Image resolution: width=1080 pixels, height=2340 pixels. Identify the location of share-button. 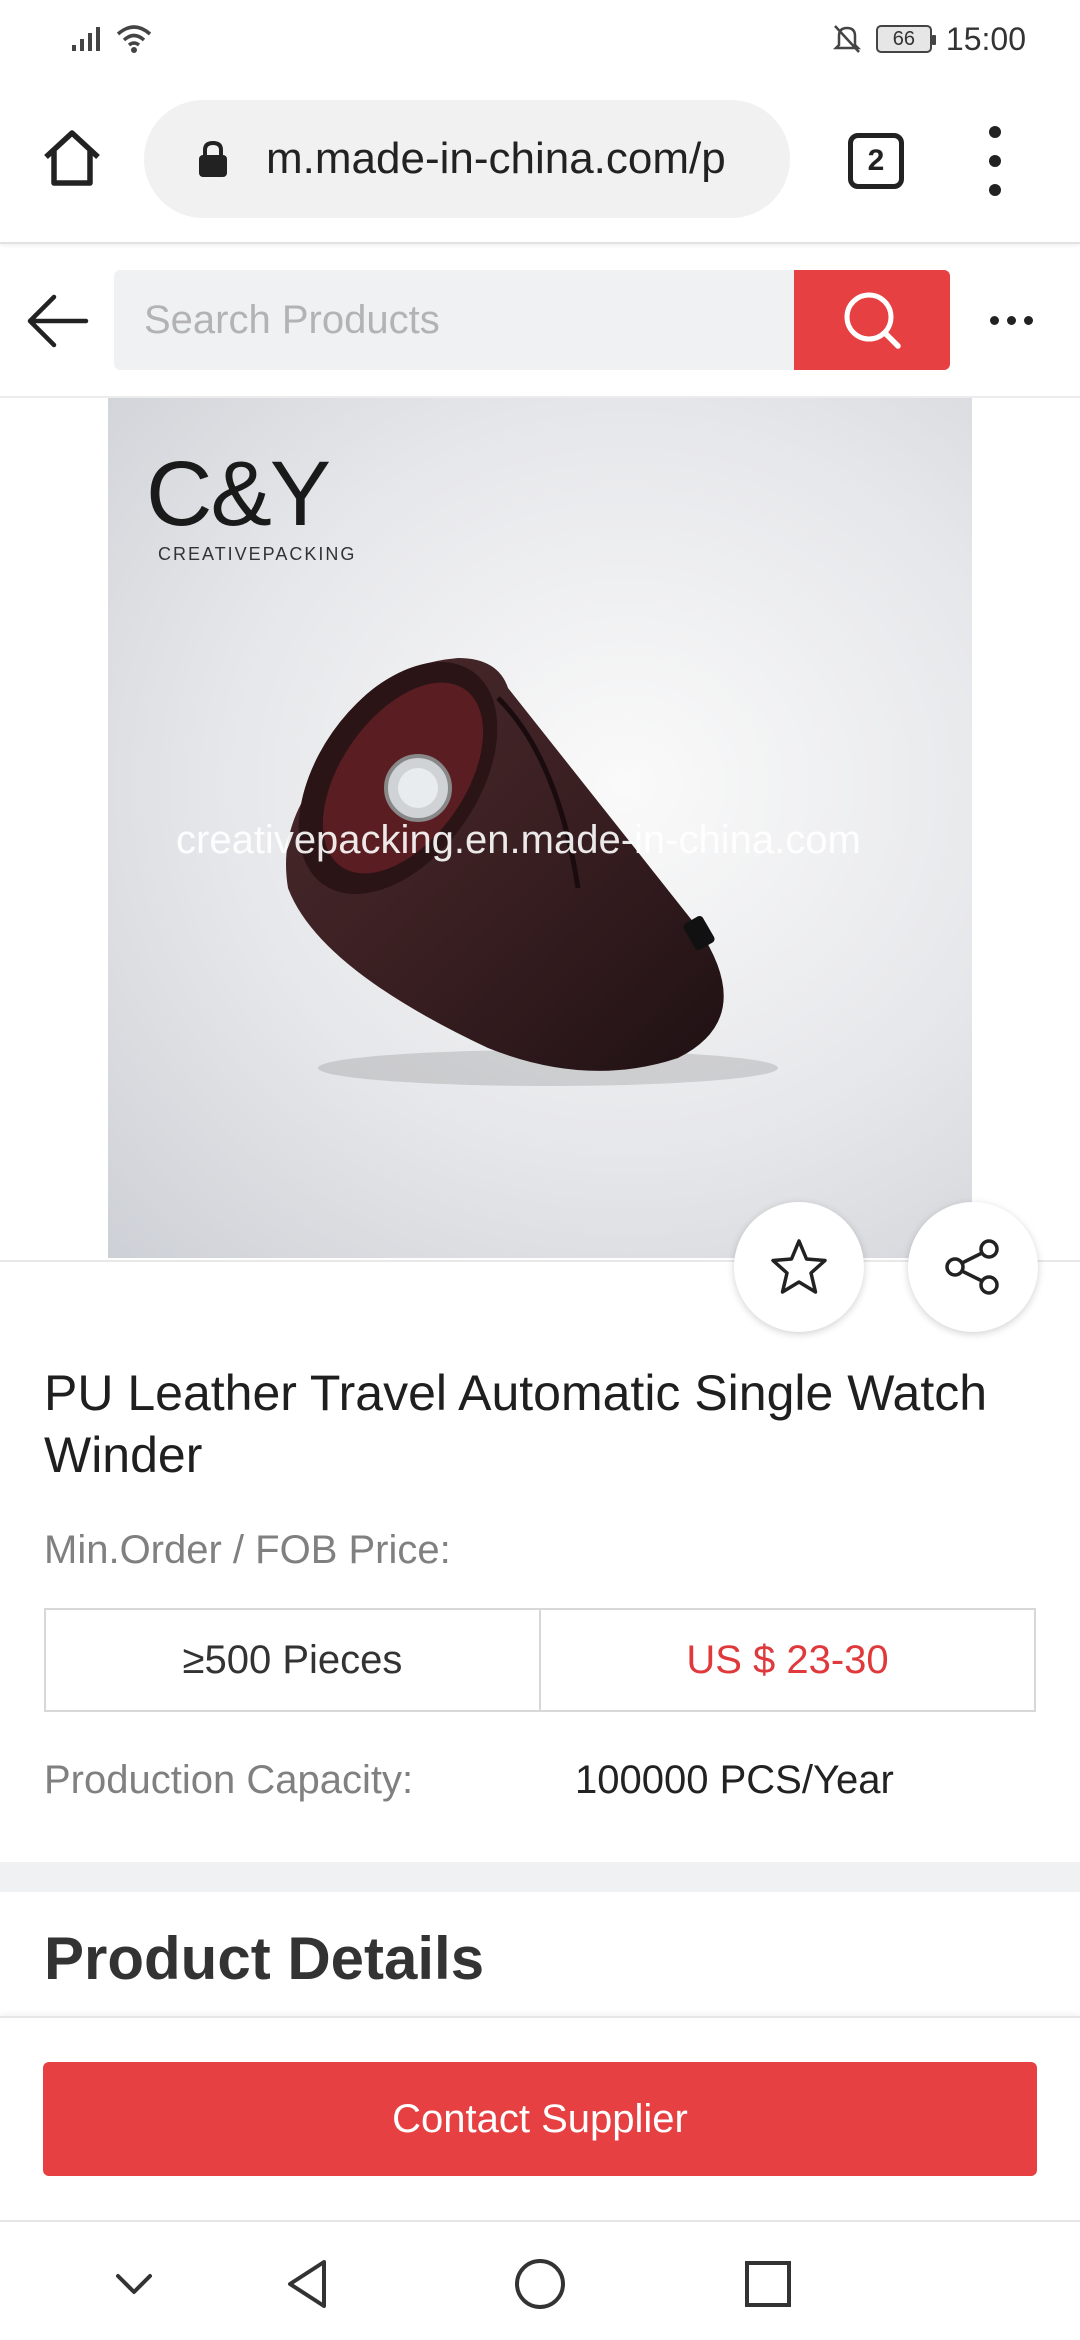
(973, 1267).